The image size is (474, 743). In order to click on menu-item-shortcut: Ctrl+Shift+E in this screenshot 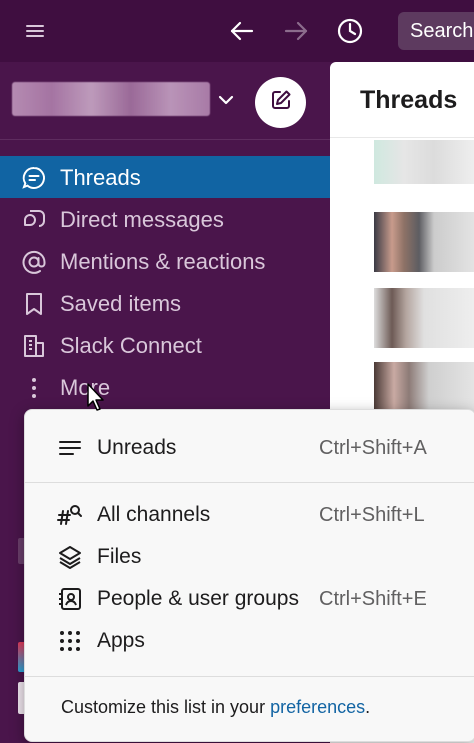, I will do `click(373, 599)`.